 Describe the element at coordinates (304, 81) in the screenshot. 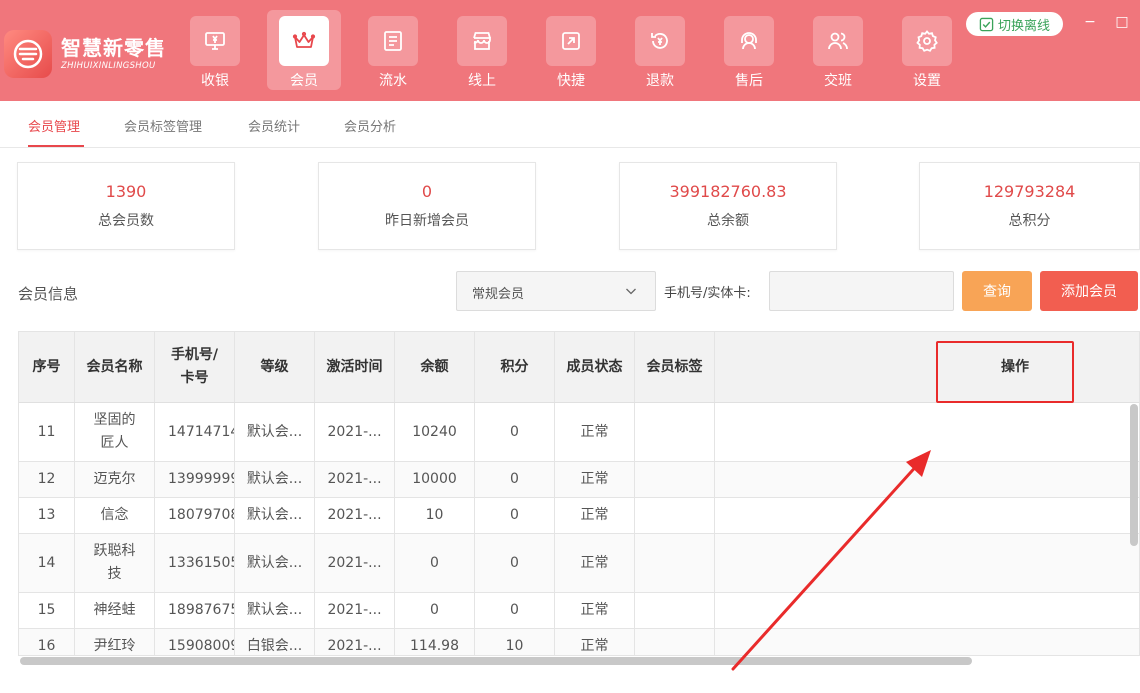

I see `nav-label: 会员` at that location.